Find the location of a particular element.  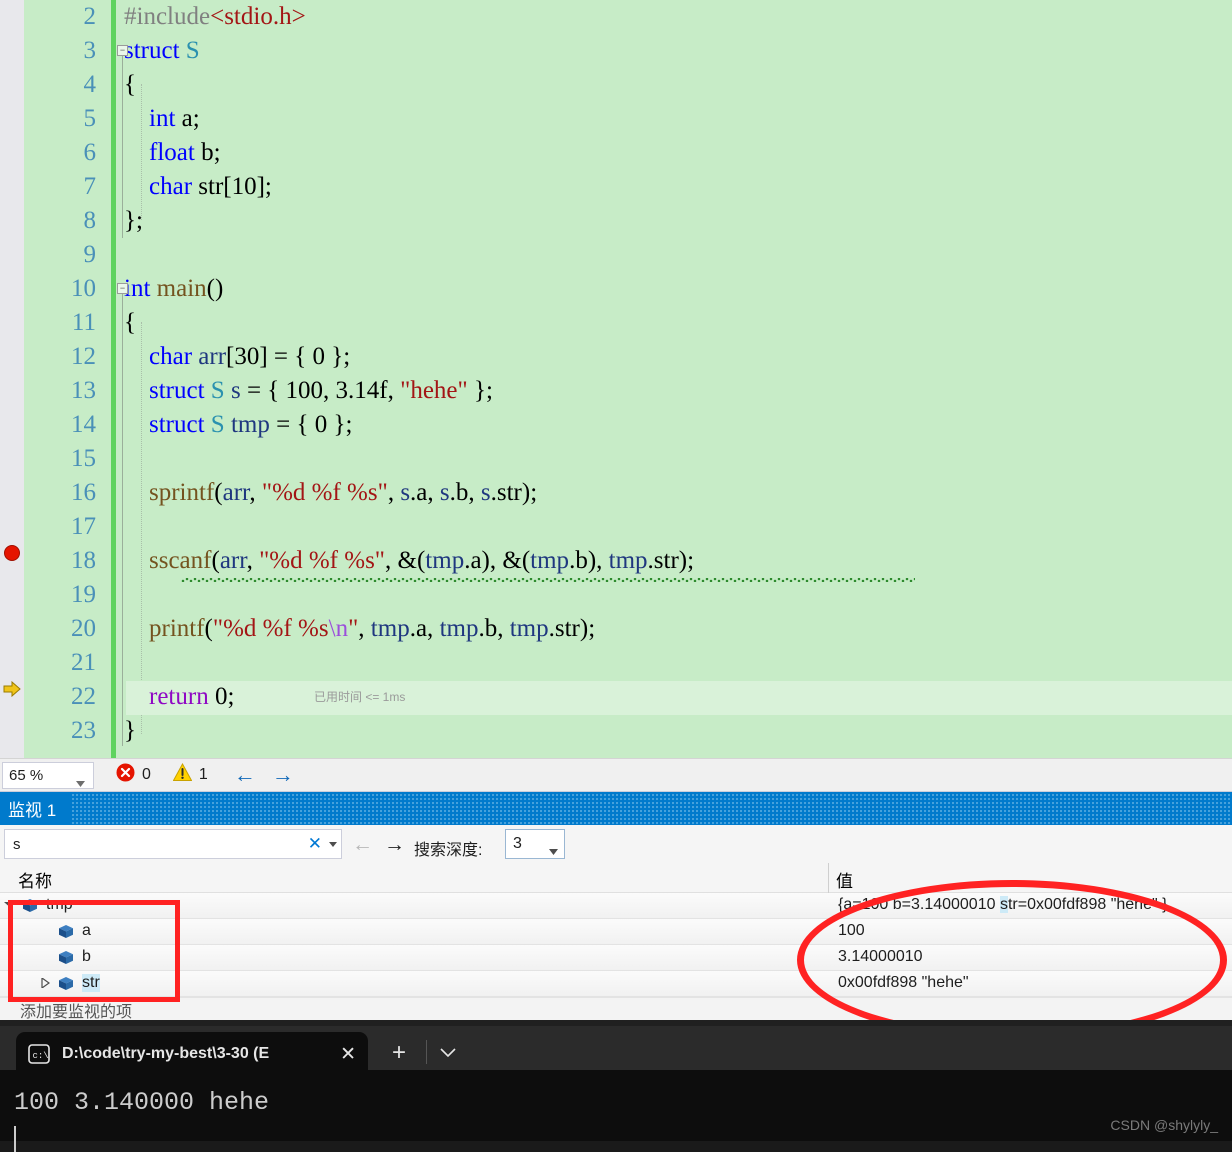

column-header-name: 名称 is located at coordinates (35, 879).